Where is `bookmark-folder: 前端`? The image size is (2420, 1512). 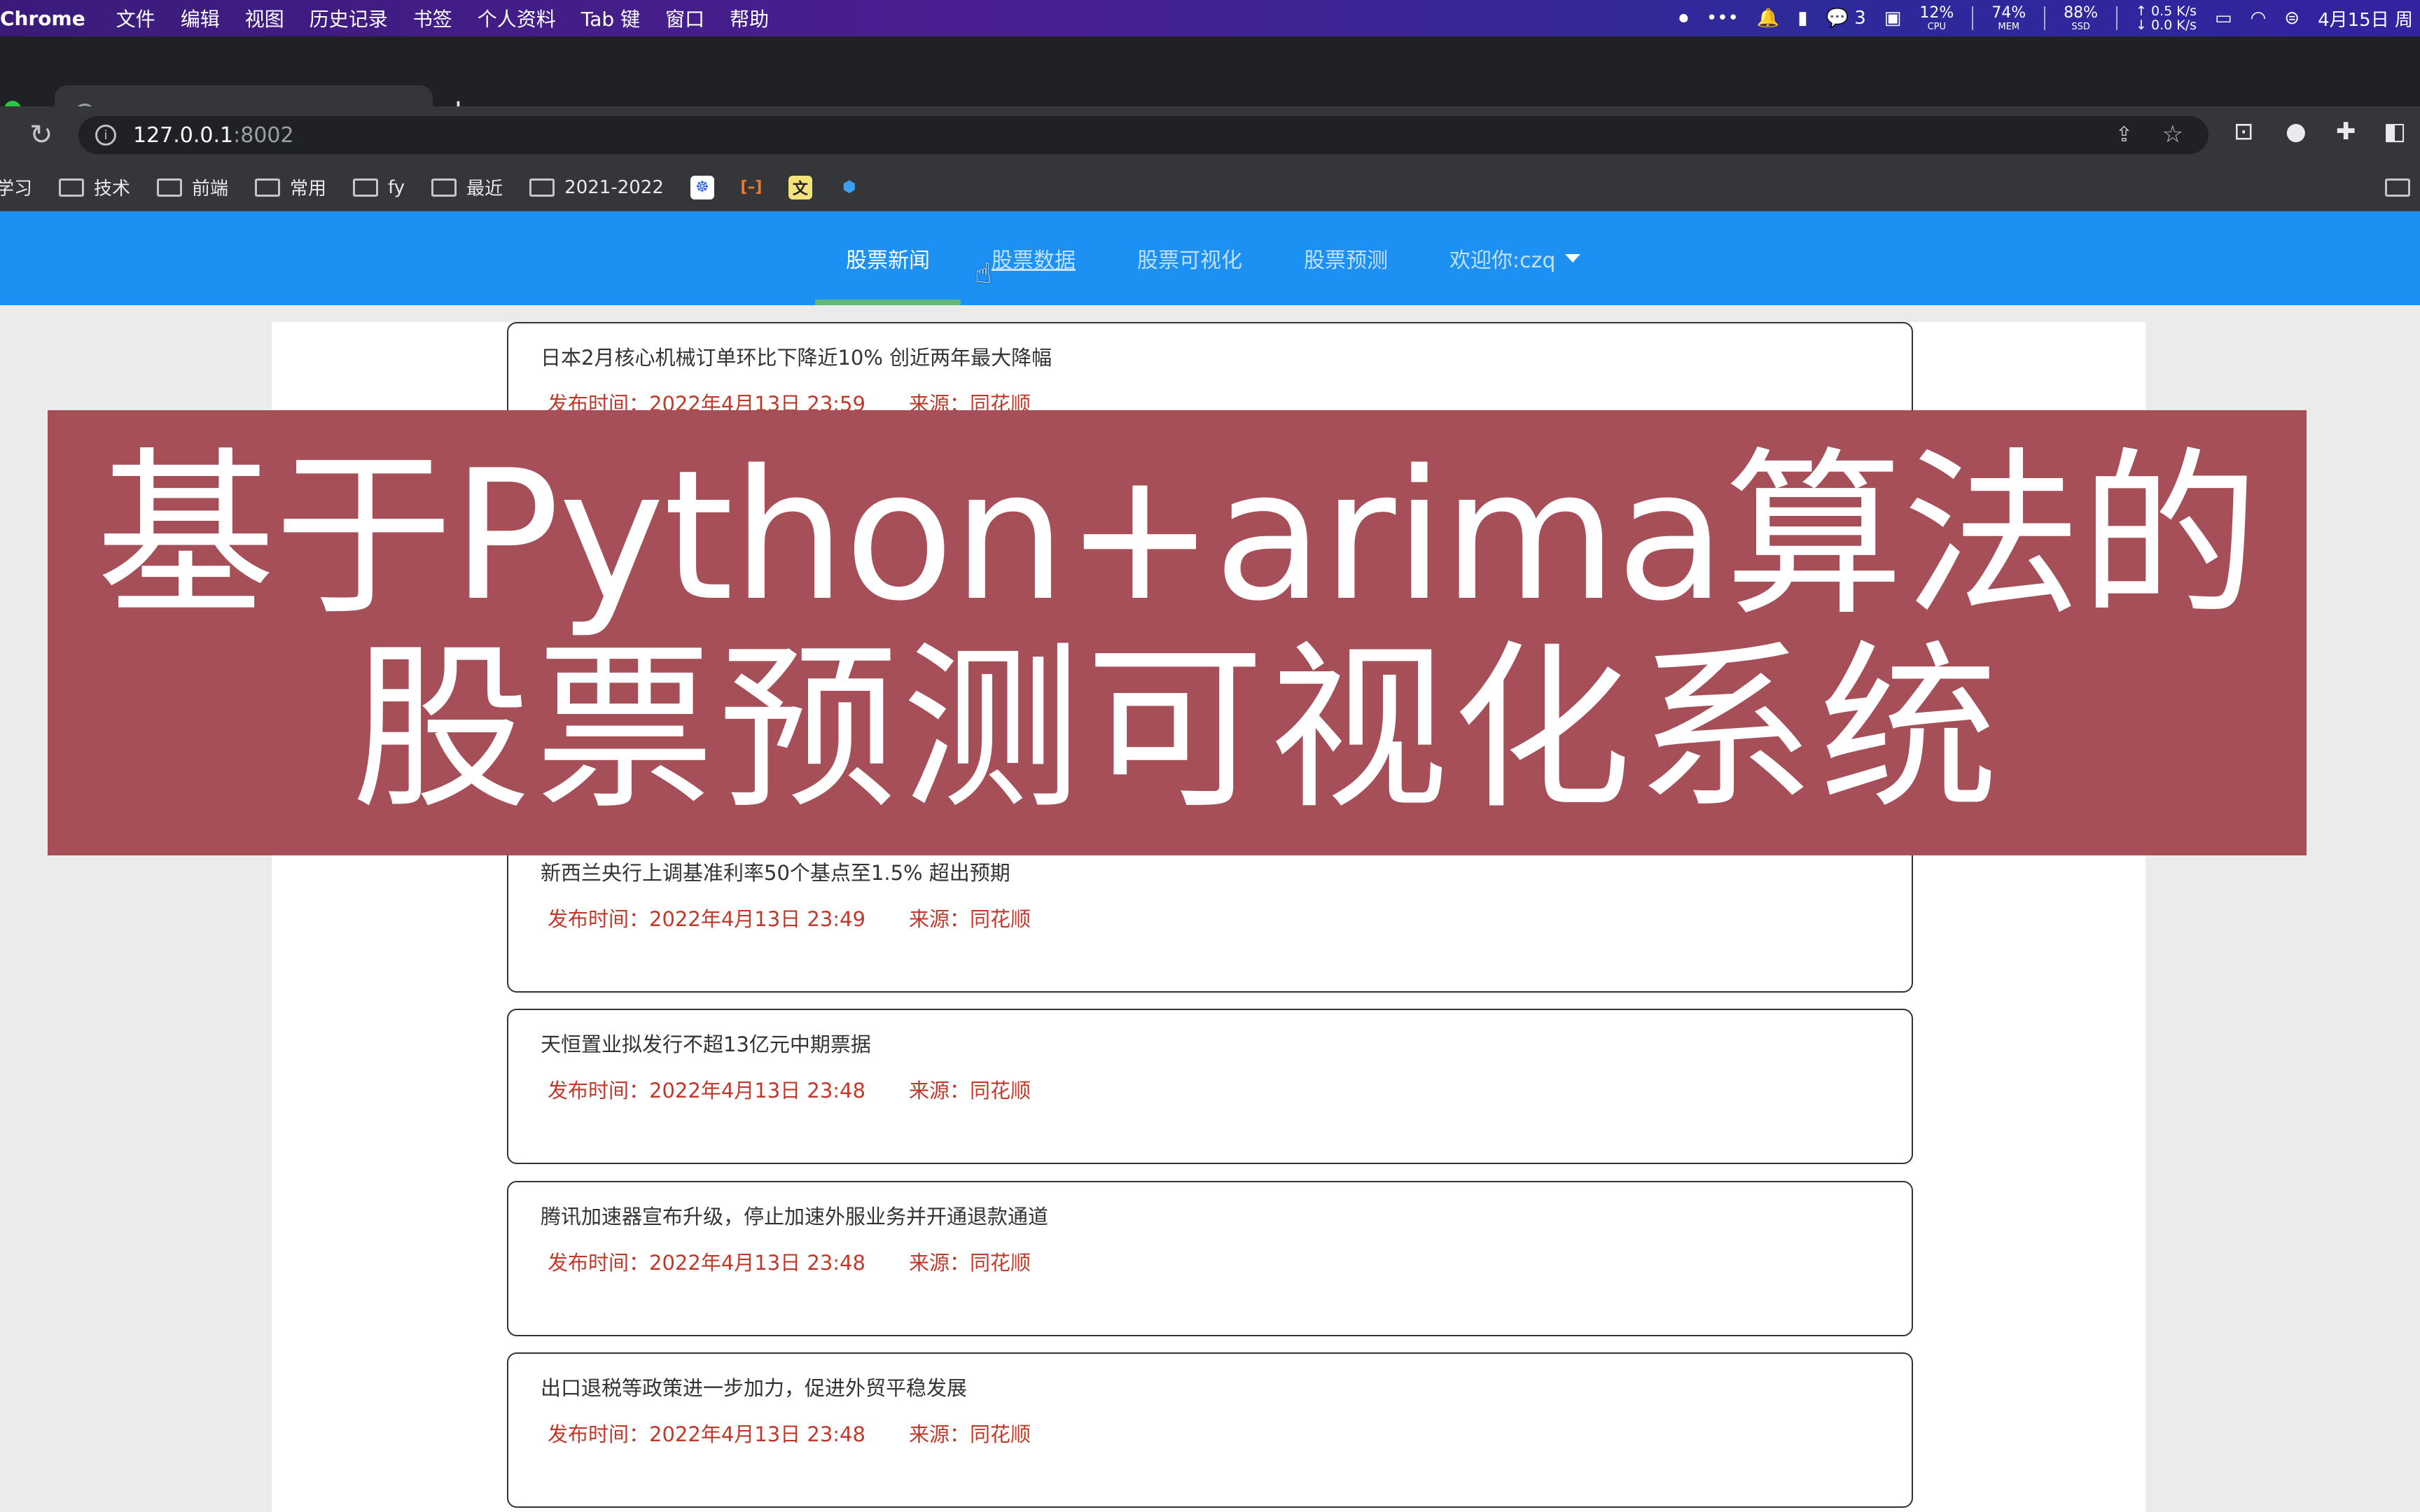
bookmark-folder: 前端 is located at coordinates (192, 187).